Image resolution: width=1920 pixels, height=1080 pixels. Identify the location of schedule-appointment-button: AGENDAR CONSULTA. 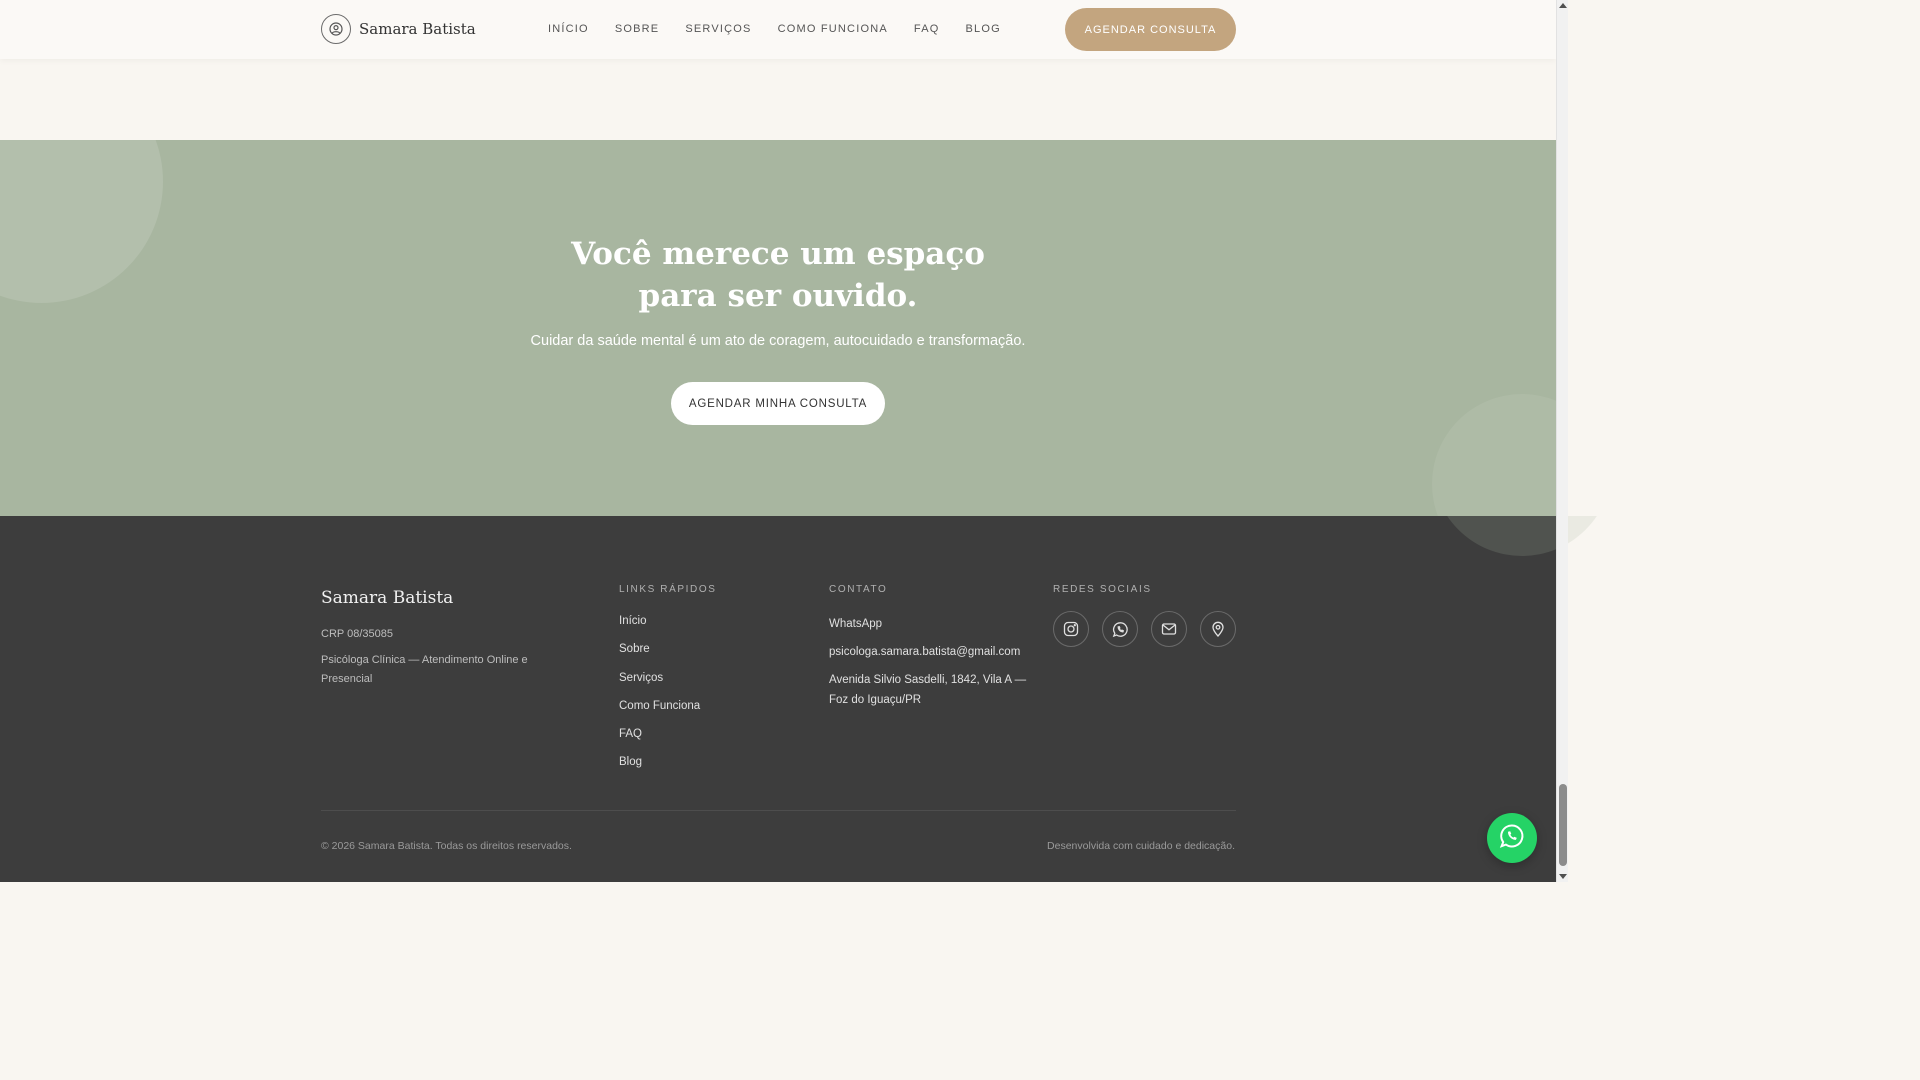
(1150, 29).